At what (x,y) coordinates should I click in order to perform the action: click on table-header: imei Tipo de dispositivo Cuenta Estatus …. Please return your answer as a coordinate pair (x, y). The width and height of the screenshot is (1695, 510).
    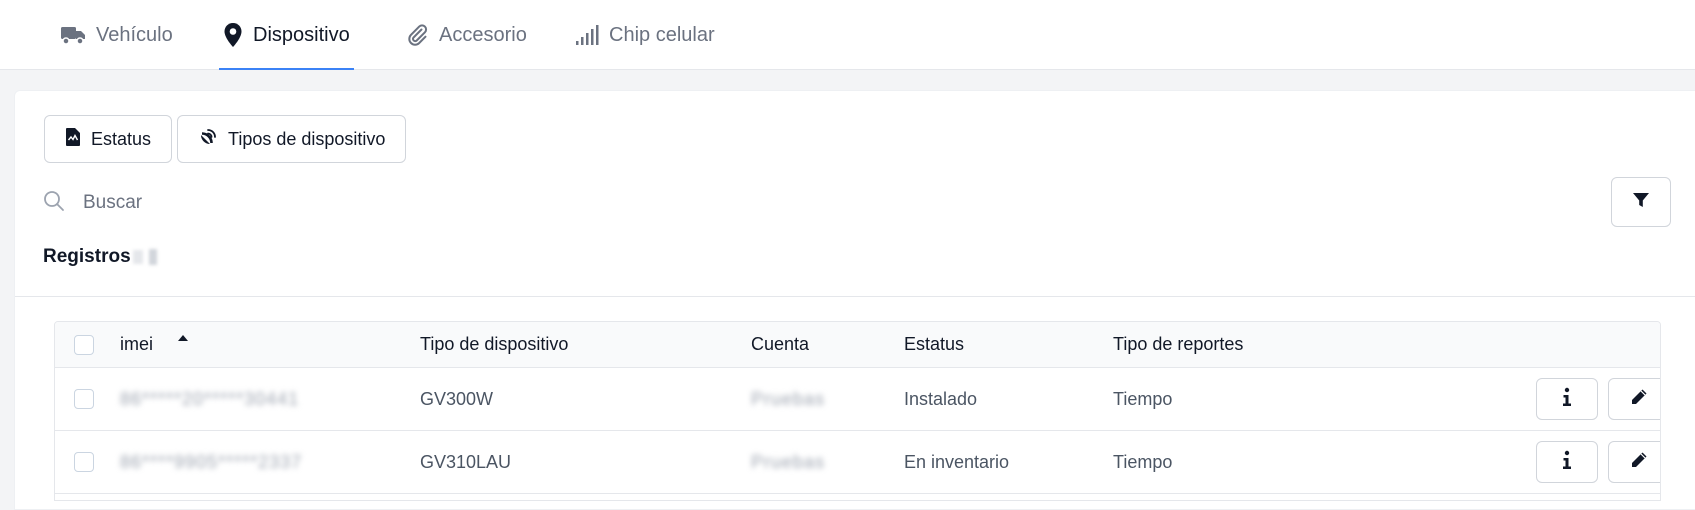
    Looking at the image, I should click on (857, 345).